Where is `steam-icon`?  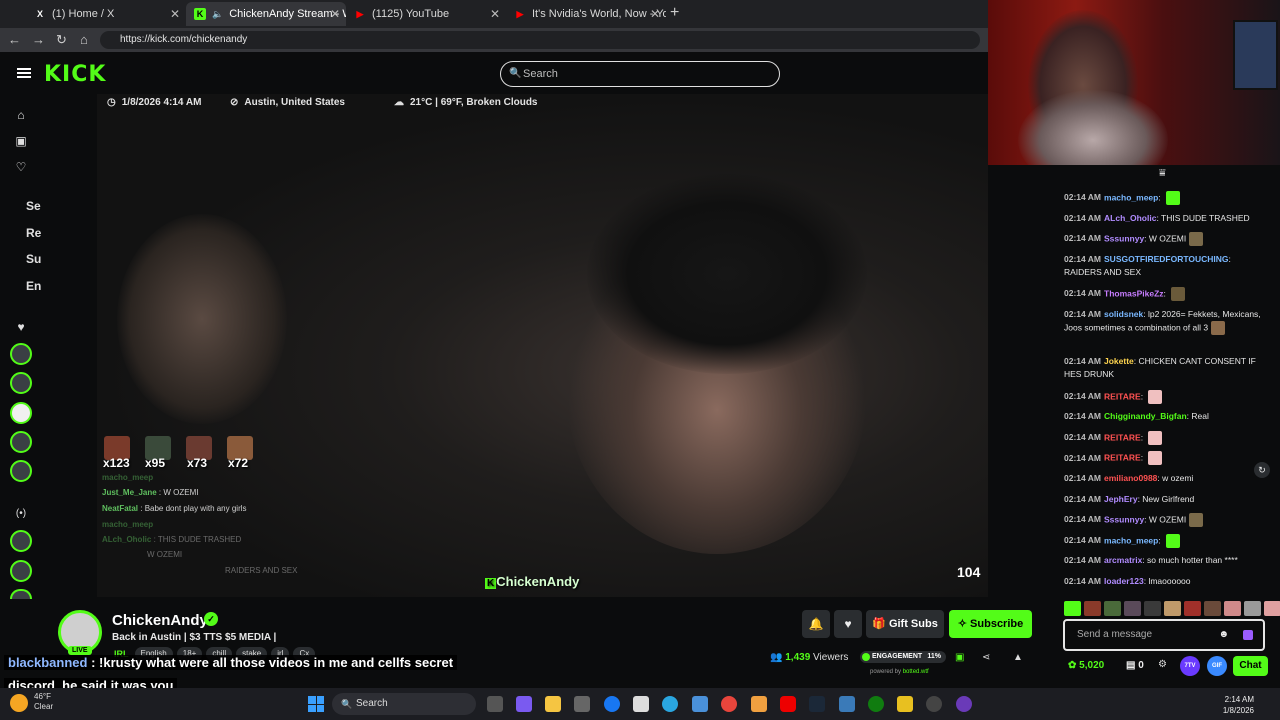 steam-icon is located at coordinates (817, 704).